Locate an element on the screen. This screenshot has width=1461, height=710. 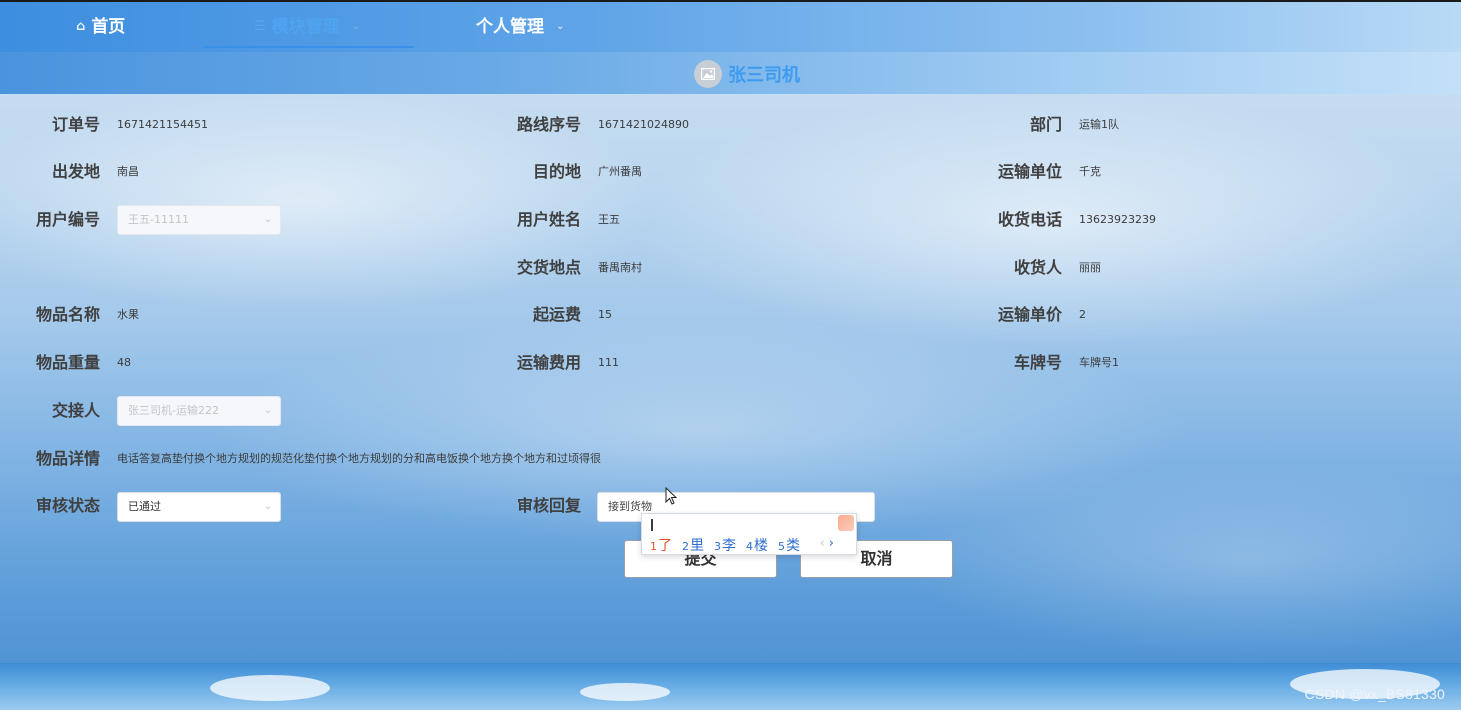
handover-label: 交接人 is located at coordinates (75, 410).